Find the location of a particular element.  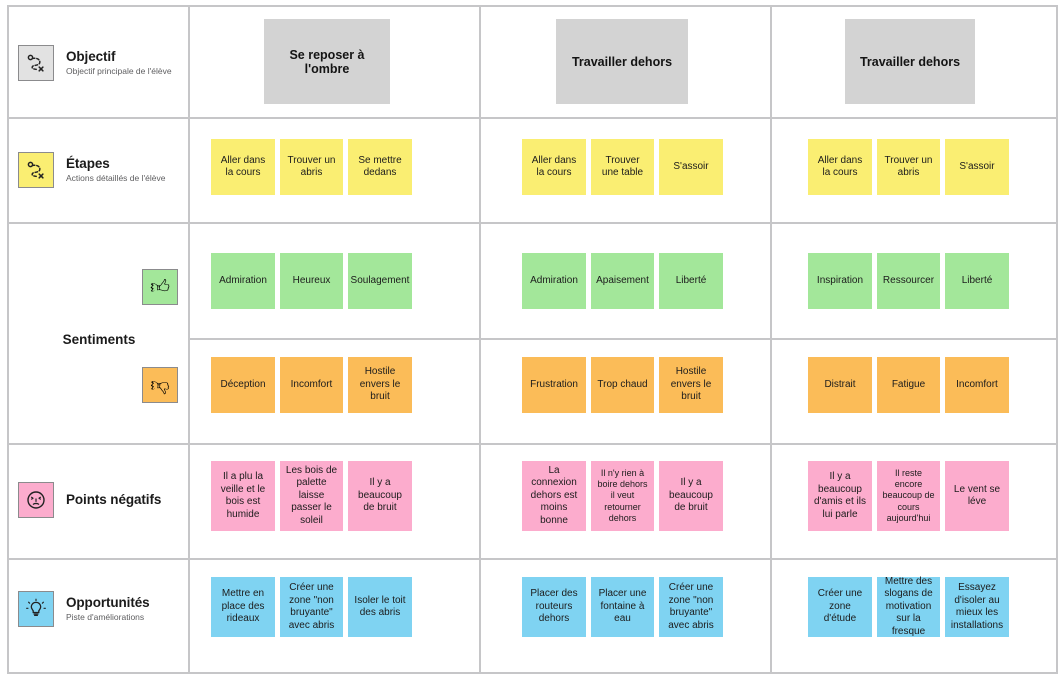

opportunite-card: Créer une zone d'étude is located at coordinates (840, 607).